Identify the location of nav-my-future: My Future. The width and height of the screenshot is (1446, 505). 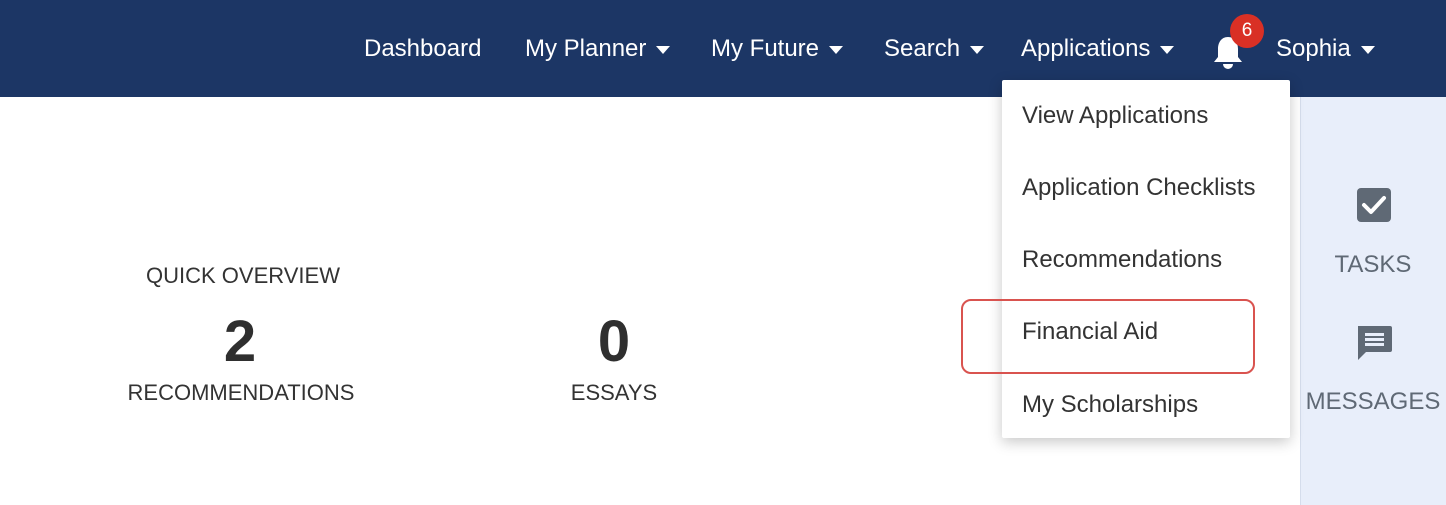
(777, 49).